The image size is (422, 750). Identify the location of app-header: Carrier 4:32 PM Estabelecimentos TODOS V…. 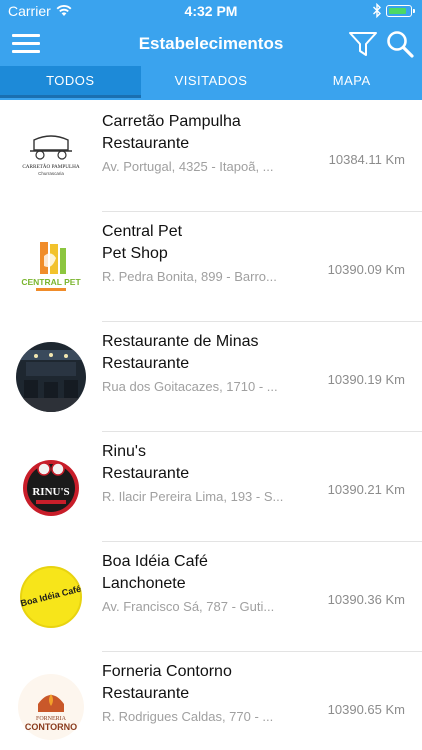
(211, 50).